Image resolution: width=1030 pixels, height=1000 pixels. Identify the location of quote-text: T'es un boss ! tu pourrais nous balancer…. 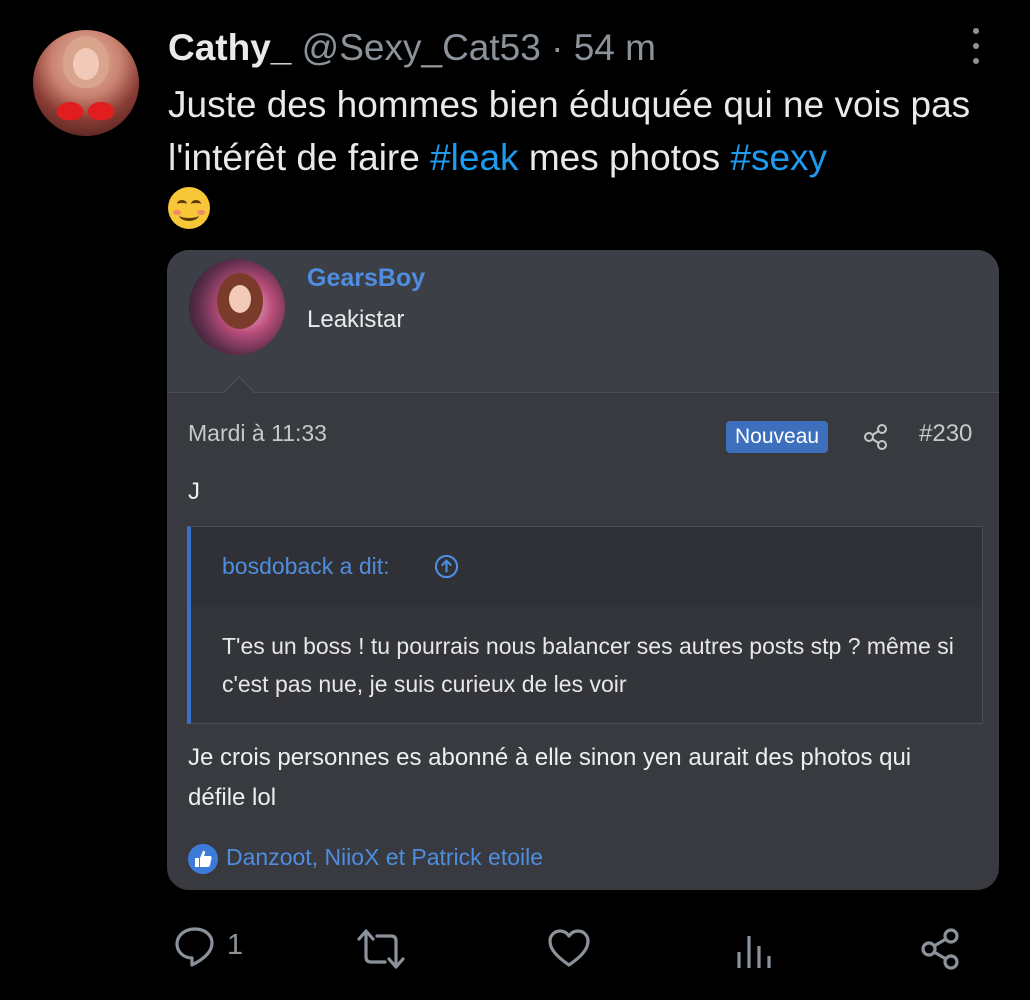
(588, 665).